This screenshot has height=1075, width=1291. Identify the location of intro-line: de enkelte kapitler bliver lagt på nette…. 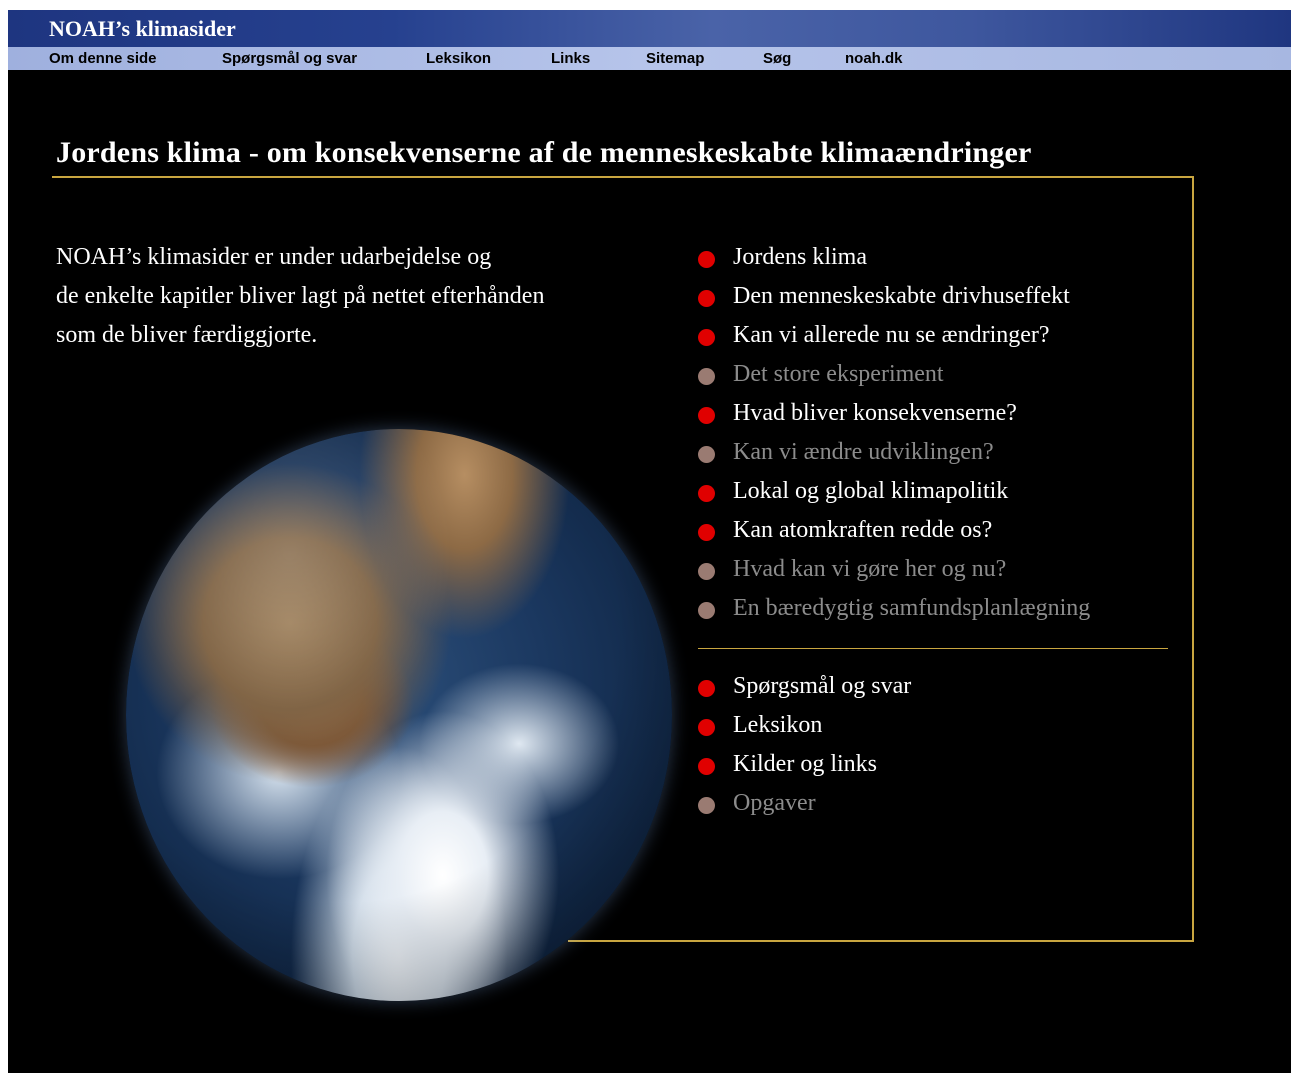
(300, 296).